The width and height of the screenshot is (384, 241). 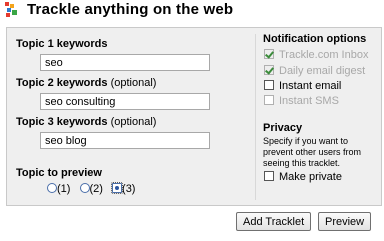 I want to click on notify-inbox-option: Trackle.com Inbox, so click(x=316, y=55).